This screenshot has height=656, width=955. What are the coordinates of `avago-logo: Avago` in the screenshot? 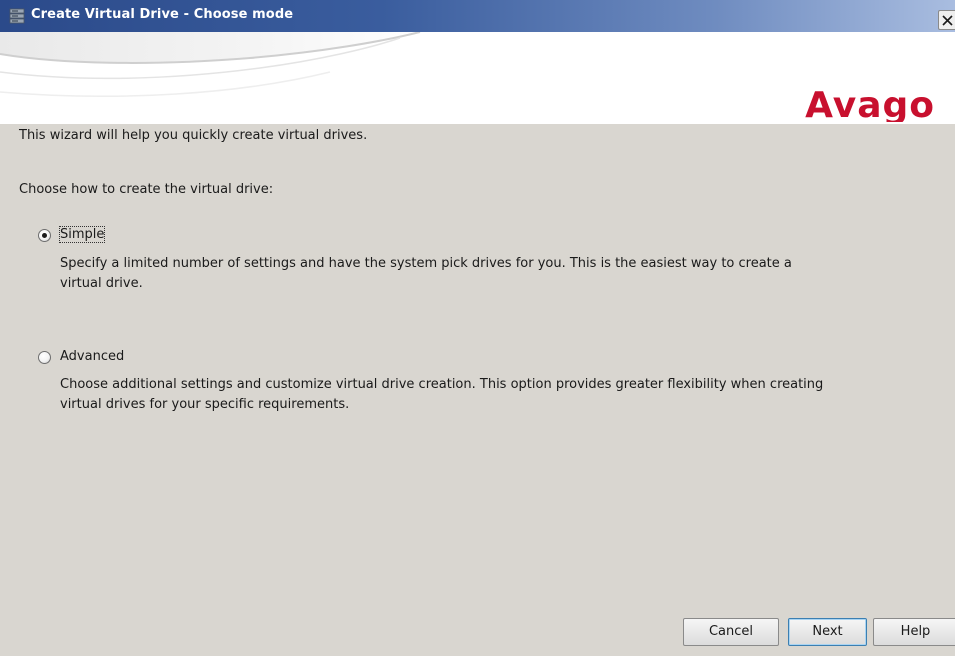 It's located at (870, 104).